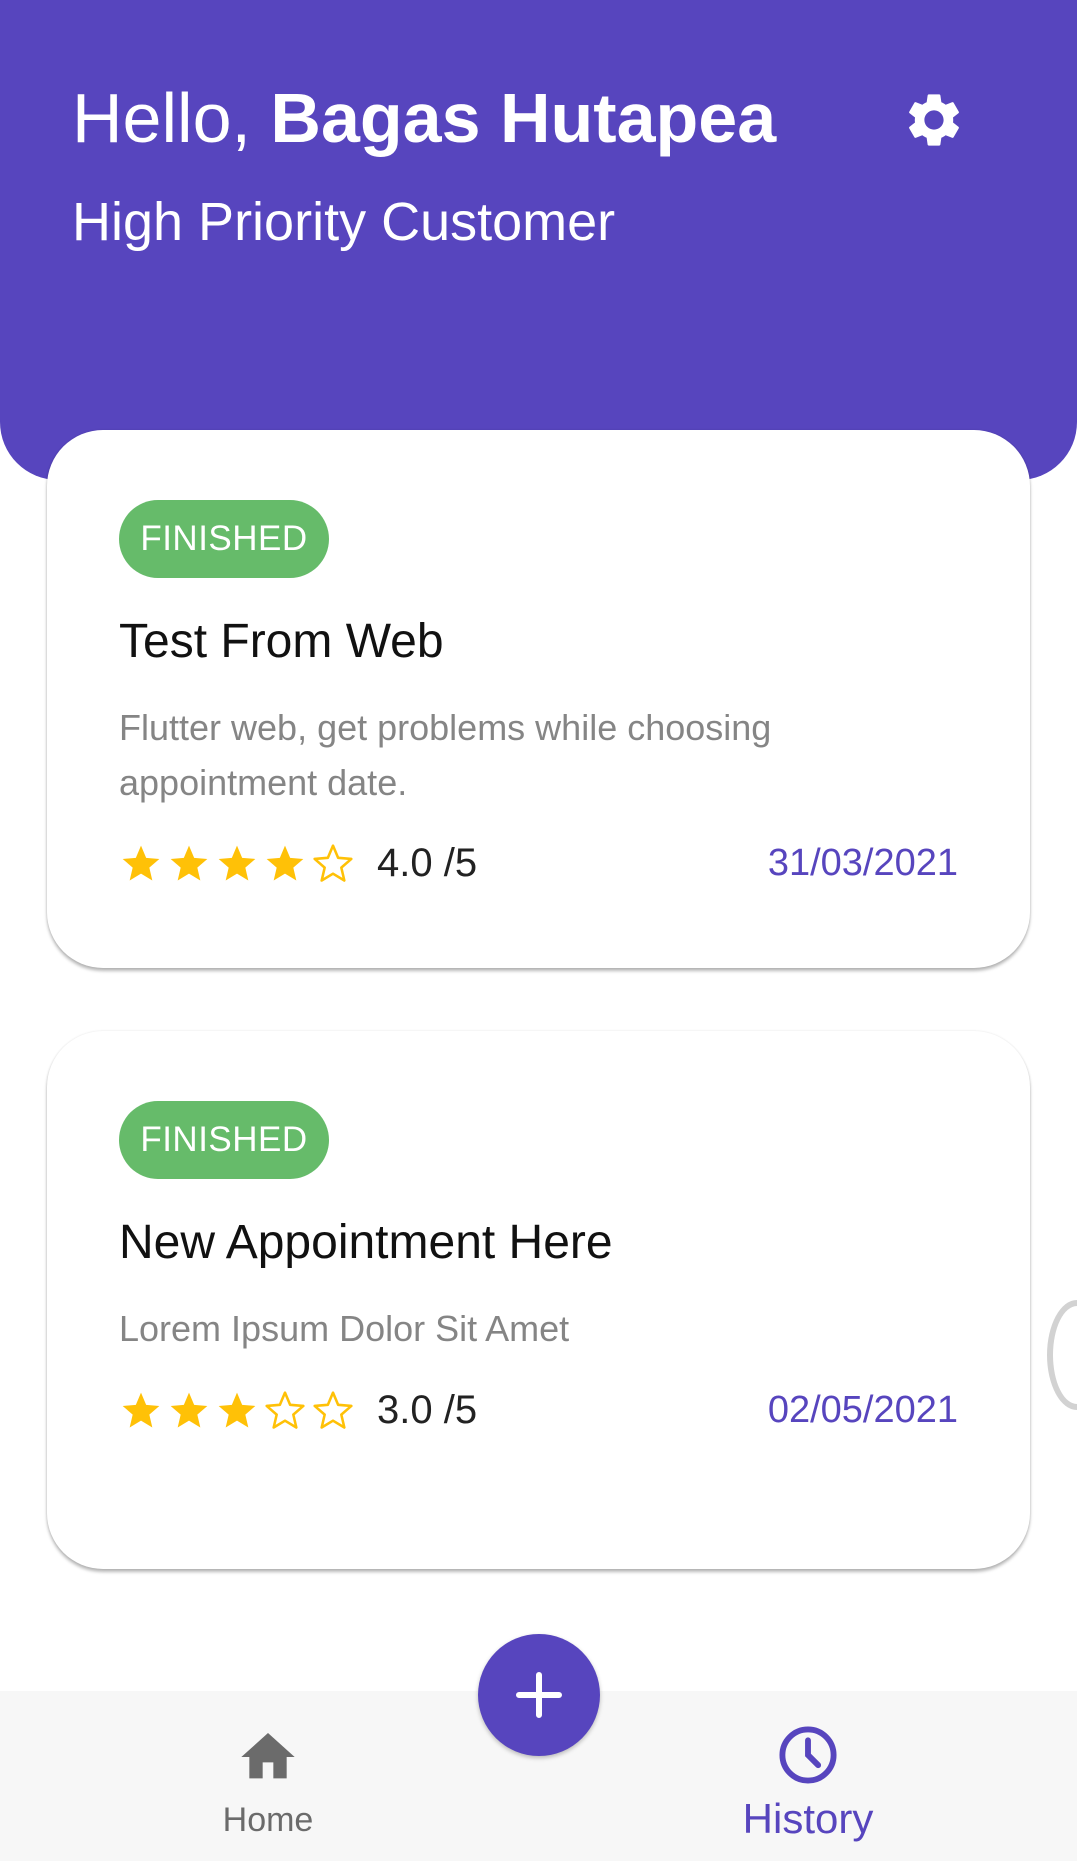 The width and height of the screenshot is (1077, 1861). I want to click on refresh-indicator, so click(1062, 1355).